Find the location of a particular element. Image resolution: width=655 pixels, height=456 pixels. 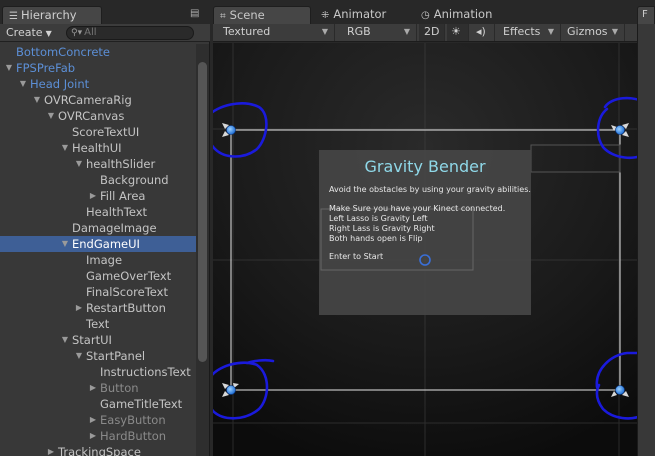

effects-dropdown: Effects ▼ is located at coordinates (529, 32).